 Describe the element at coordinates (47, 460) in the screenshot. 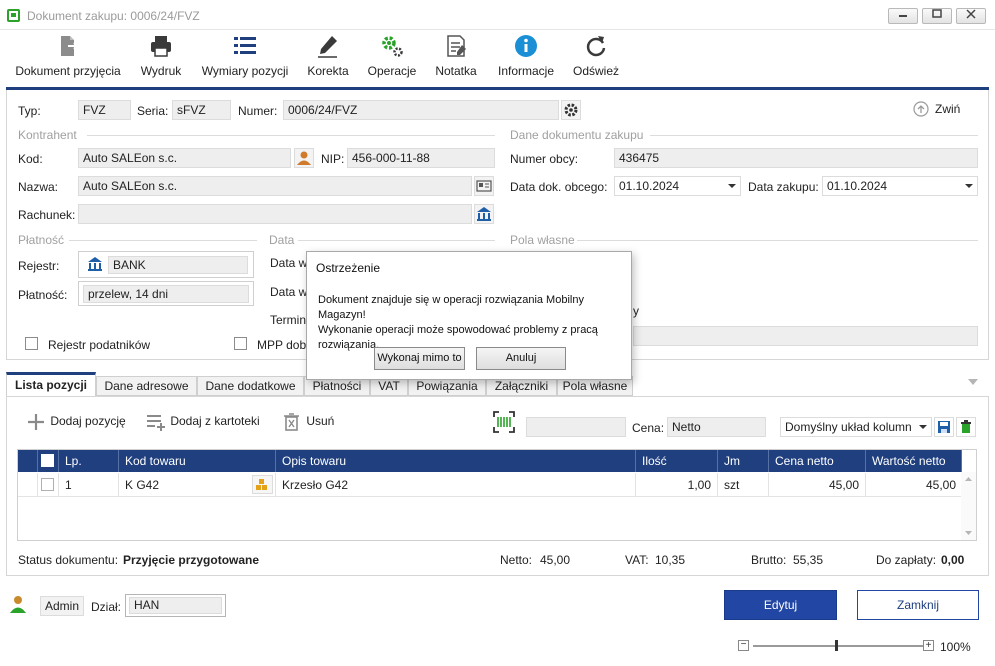

I see `select-all-checkbox` at that location.